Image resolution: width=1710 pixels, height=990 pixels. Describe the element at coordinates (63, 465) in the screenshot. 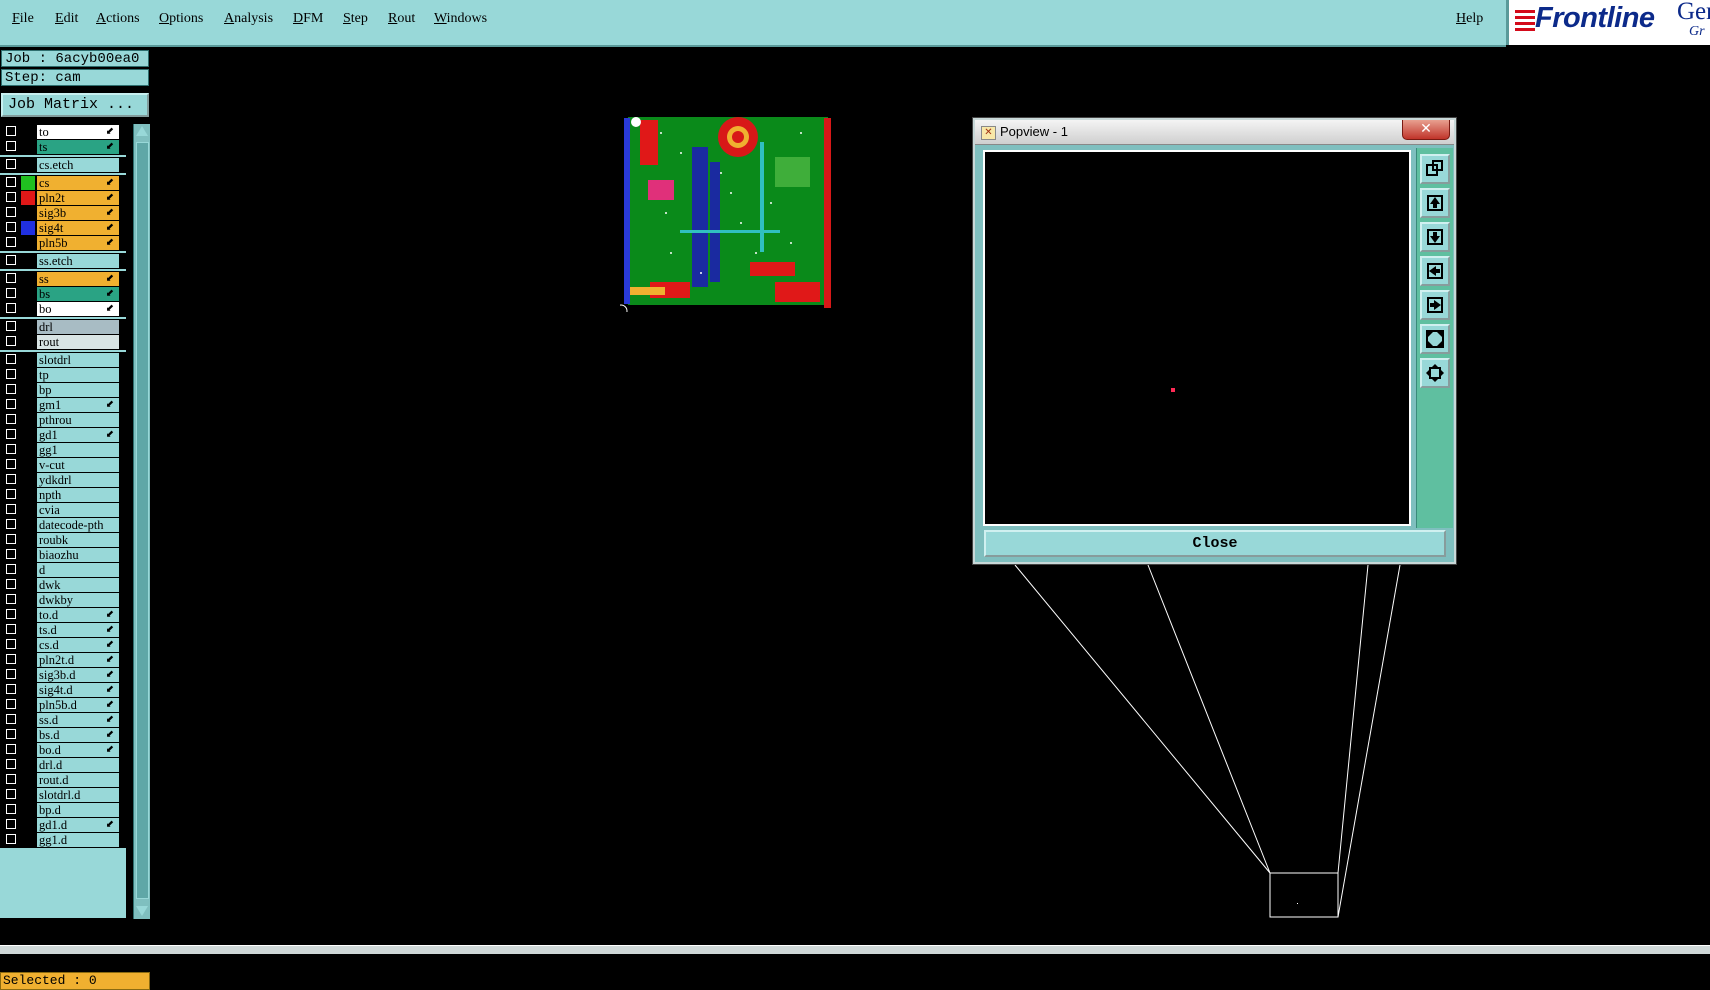

I see `layer-row: v-cut` at that location.